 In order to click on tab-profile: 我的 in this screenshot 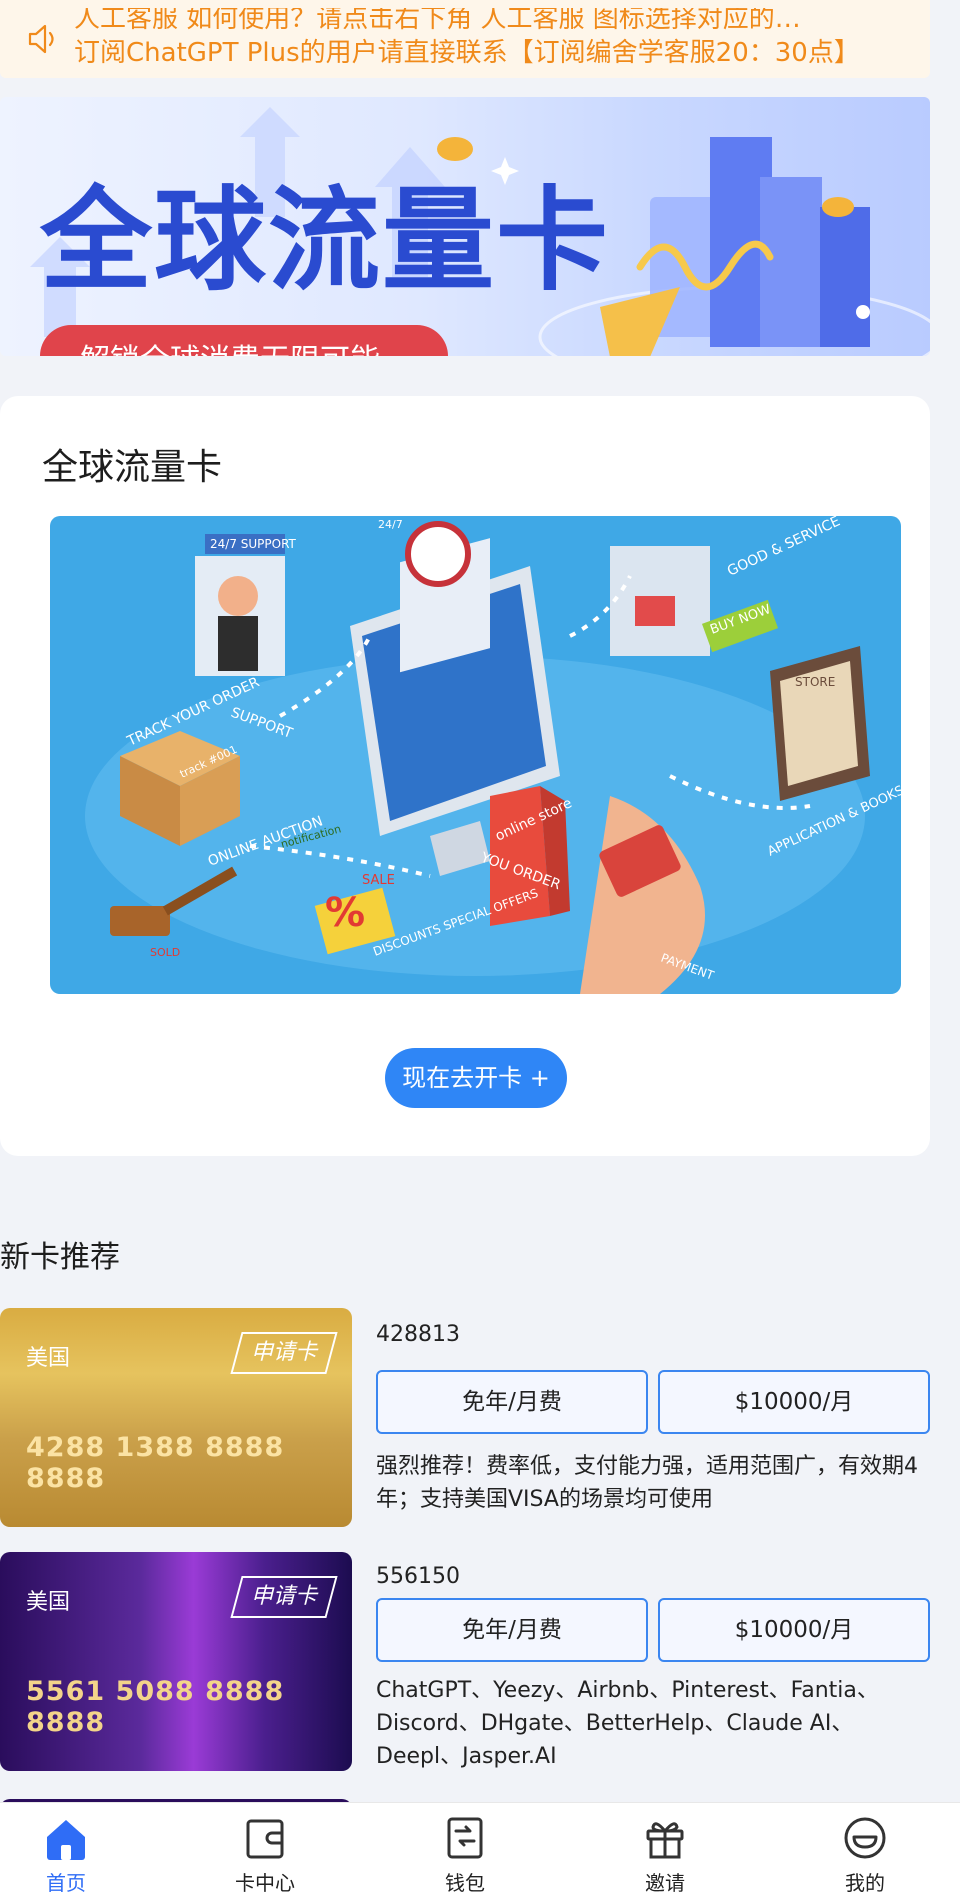, I will do `click(865, 1850)`.